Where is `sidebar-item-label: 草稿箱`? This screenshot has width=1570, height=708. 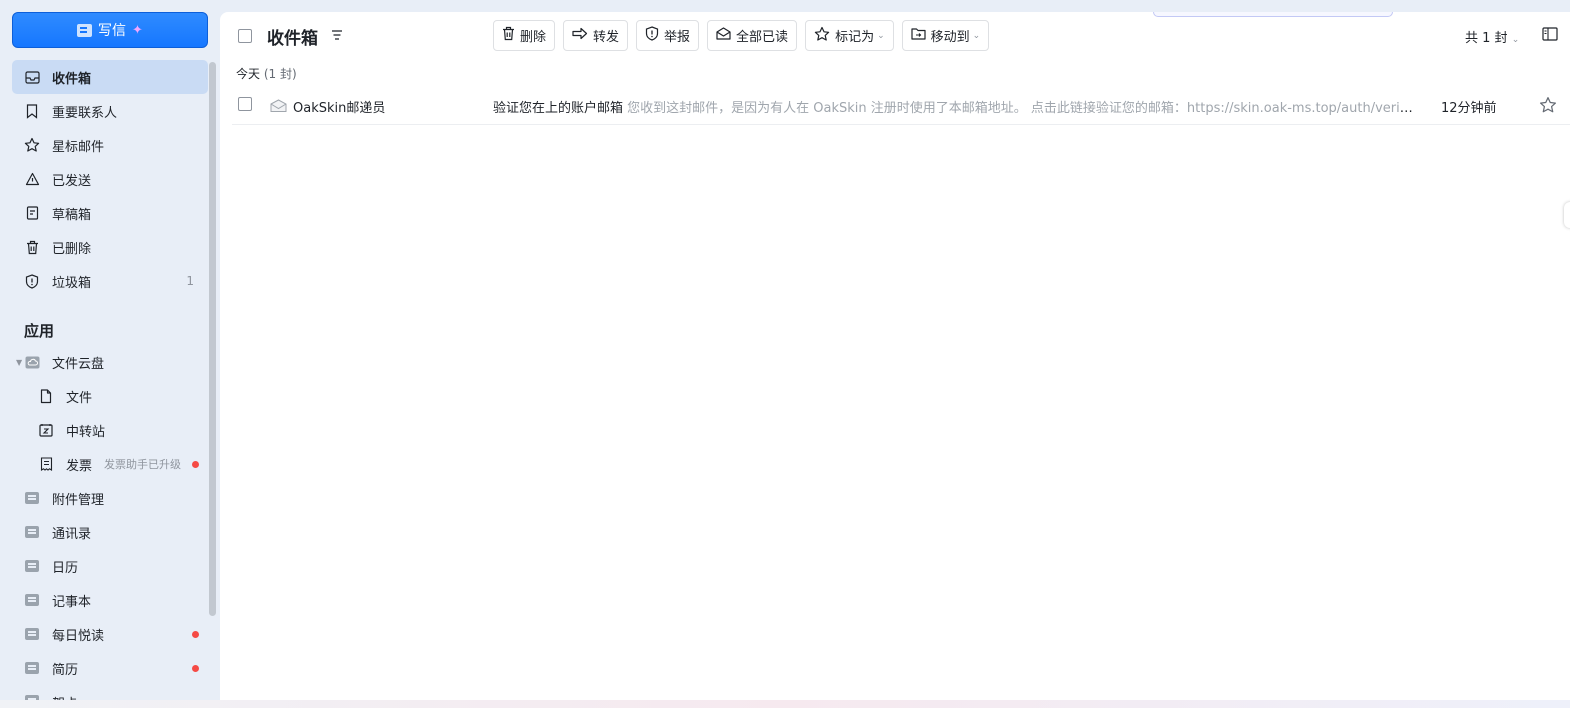 sidebar-item-label: 草稿箱 is located at coordinates (72, 215).